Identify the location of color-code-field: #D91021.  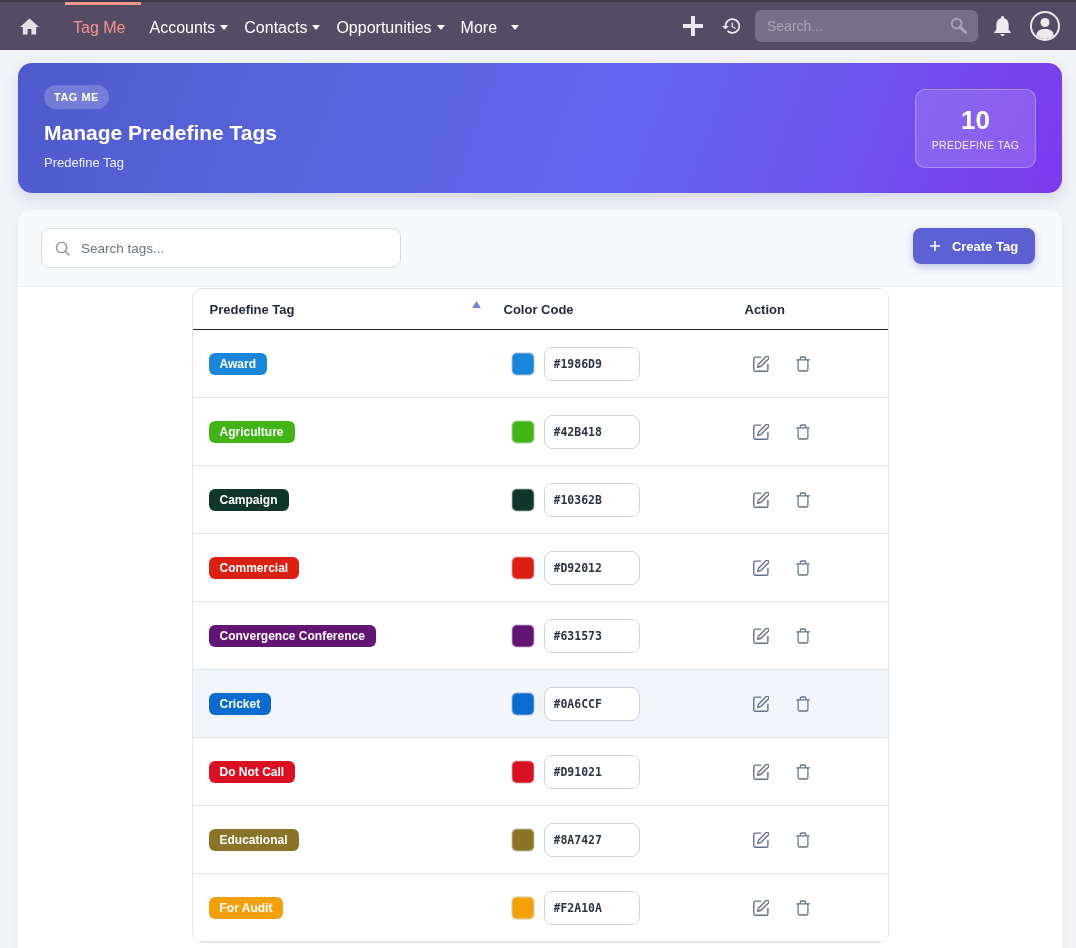
(591, 771).